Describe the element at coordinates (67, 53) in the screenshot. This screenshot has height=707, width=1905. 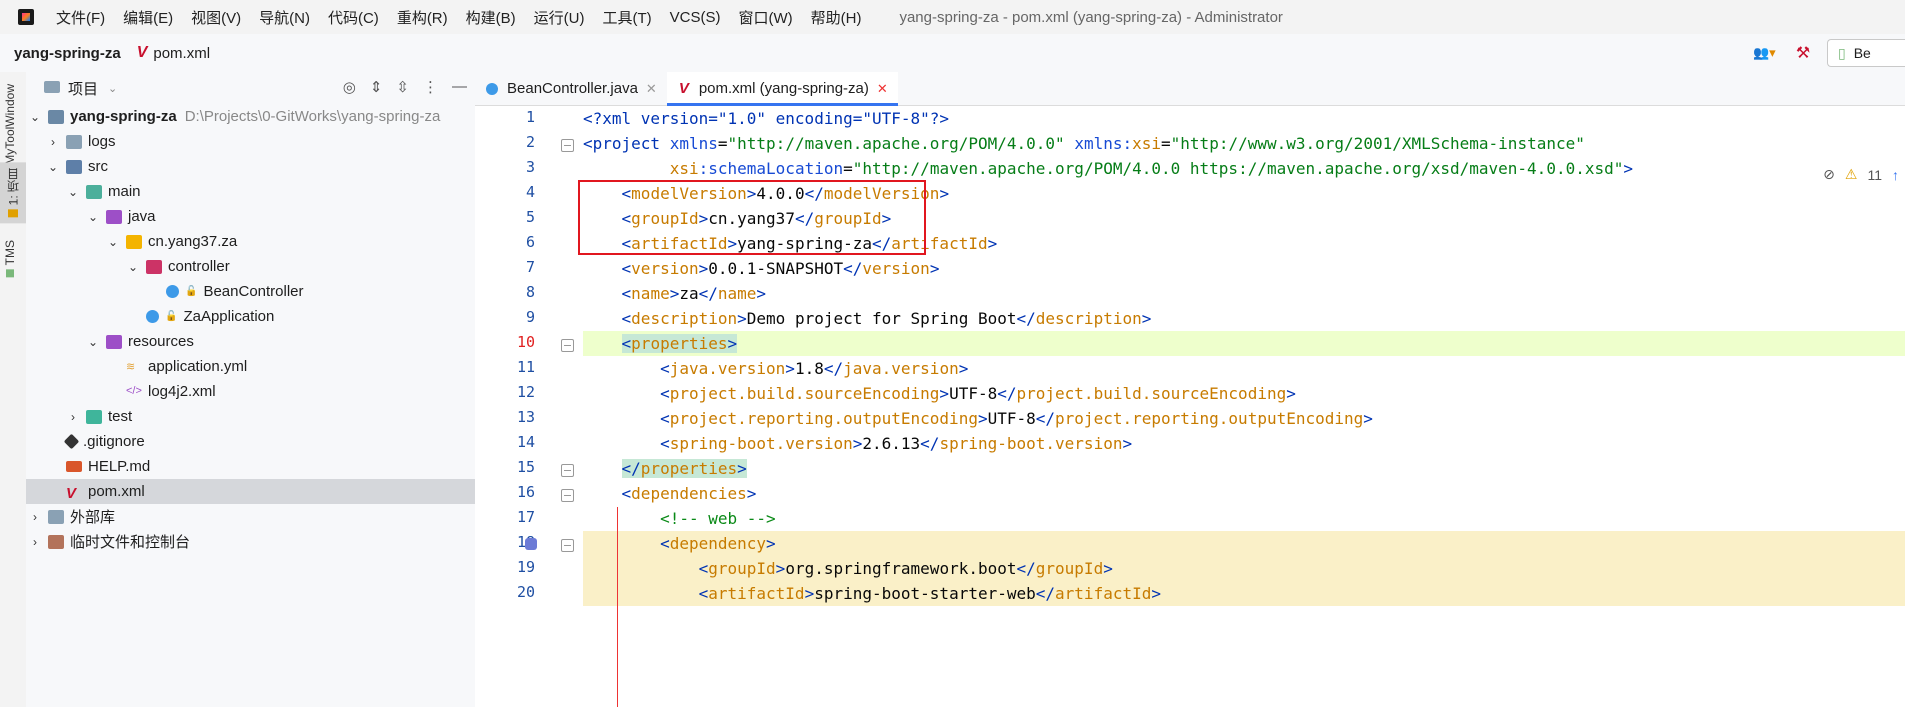
I see `breadcrumb-project: yang-spring-za` at that location.